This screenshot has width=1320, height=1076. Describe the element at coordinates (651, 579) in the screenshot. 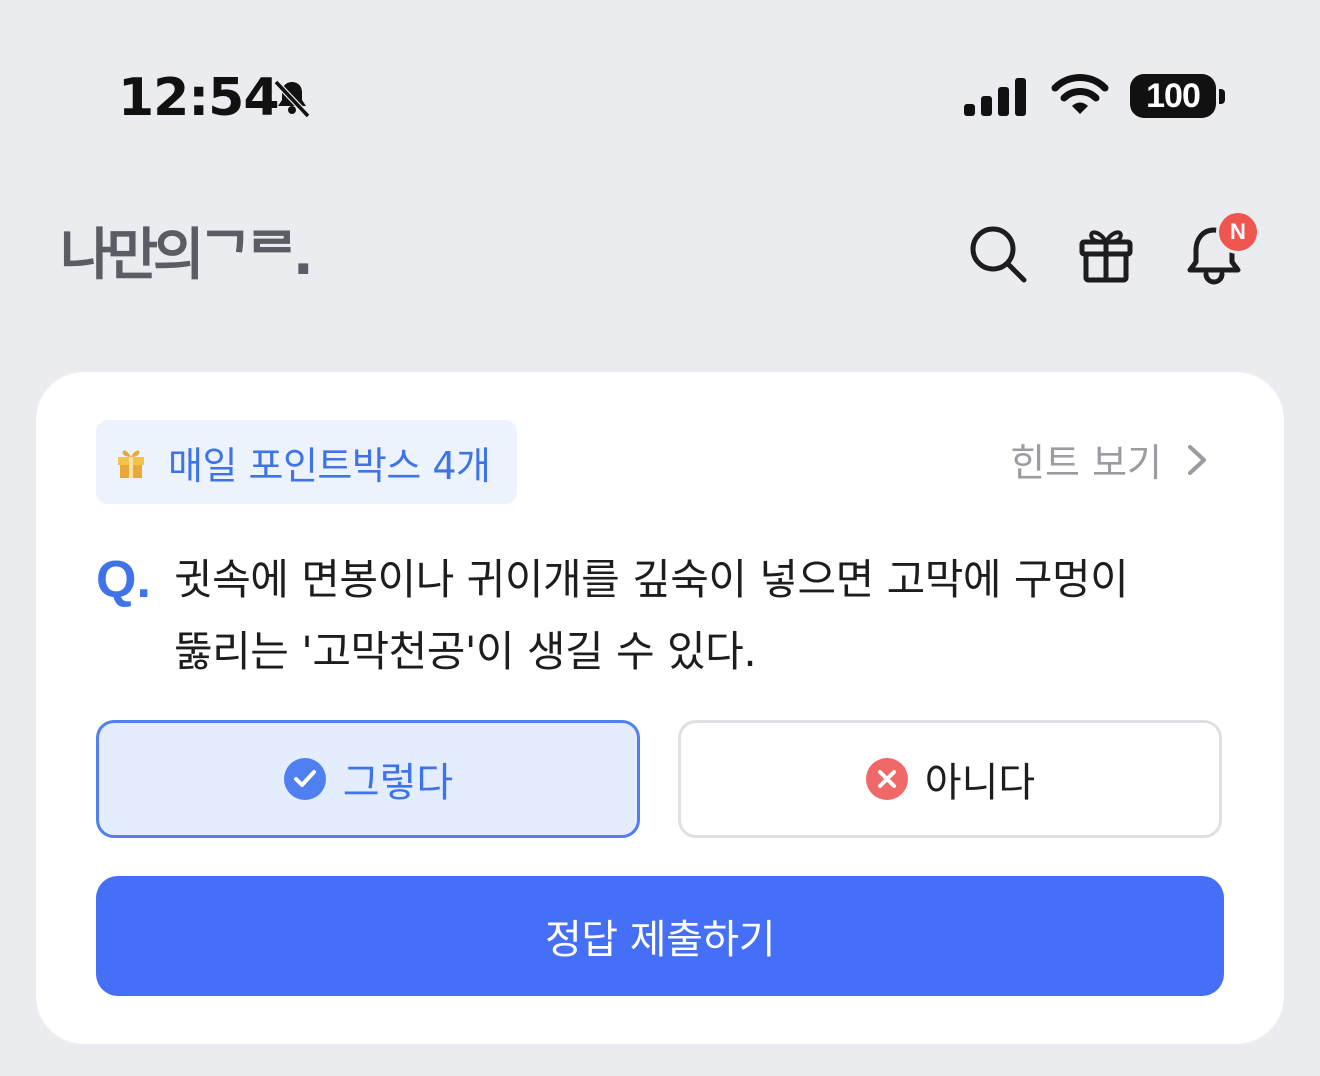

I see `question-line-1: 귓속에 면봉이나 귀이개를 깊숙이 넣으면 고막에 구멍이` at that location.